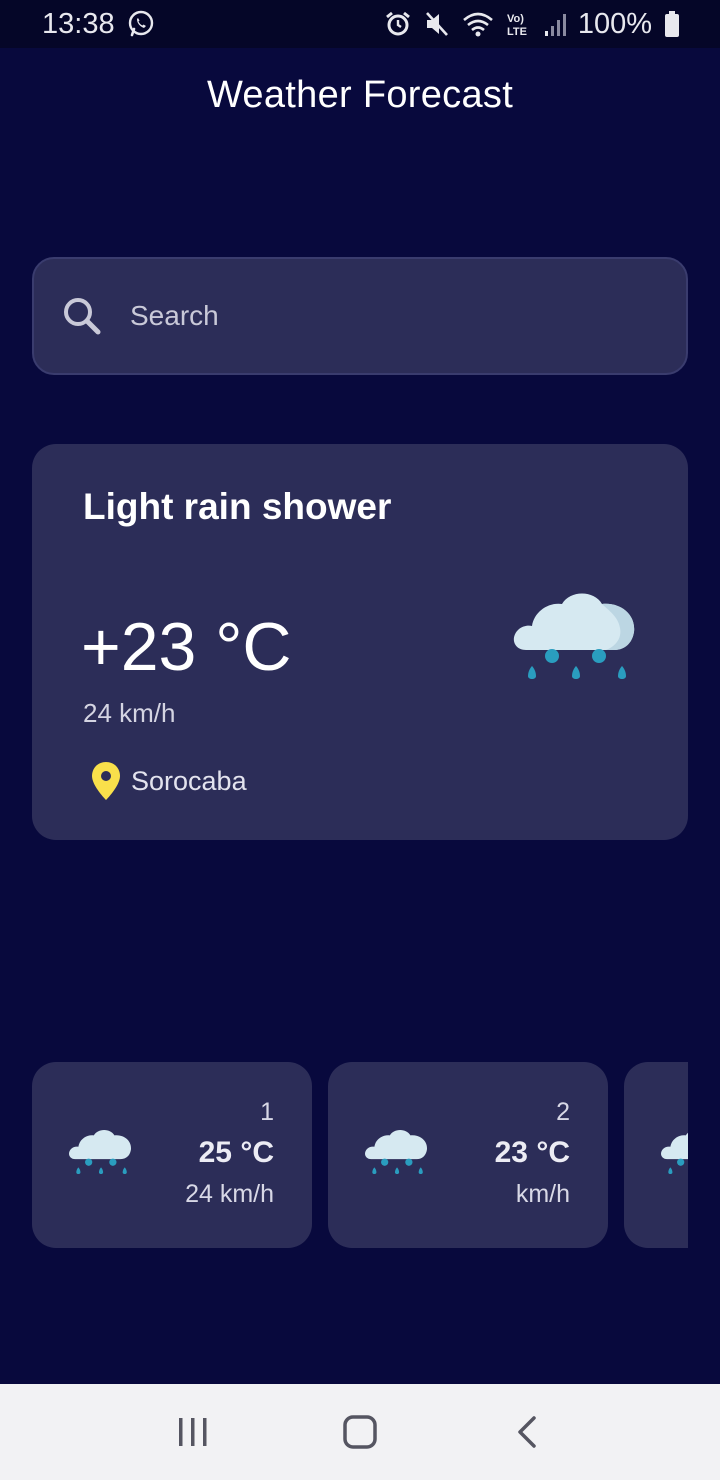  Describe the element at coordinates (563, 1112) in the screenshot. I see `forecast-day: 2` at that location.